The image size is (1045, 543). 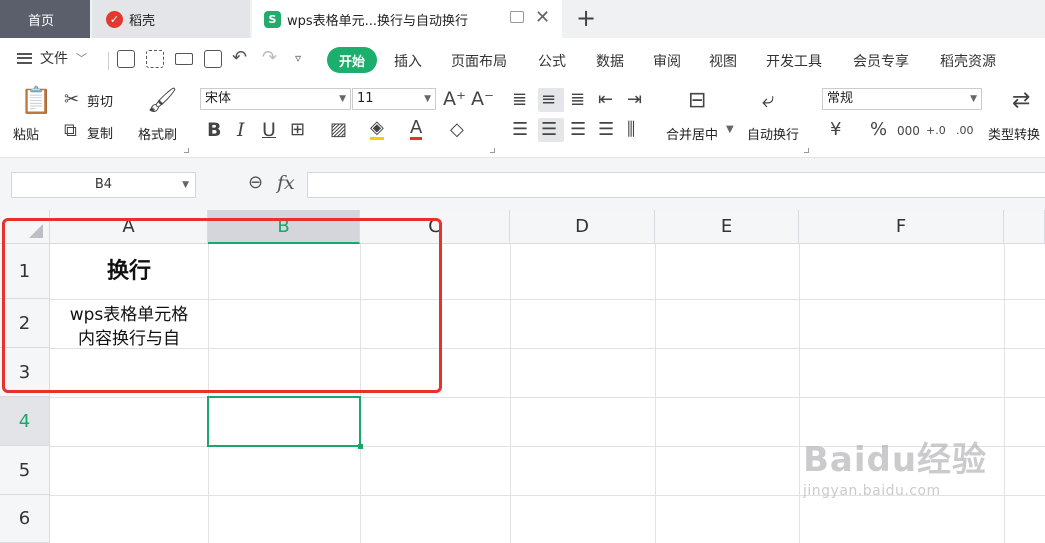 What do you see at coordinates (394, 99) in the screenshot?
I see `font-size-select: 11 ▼` at bounding box center [394, 99].